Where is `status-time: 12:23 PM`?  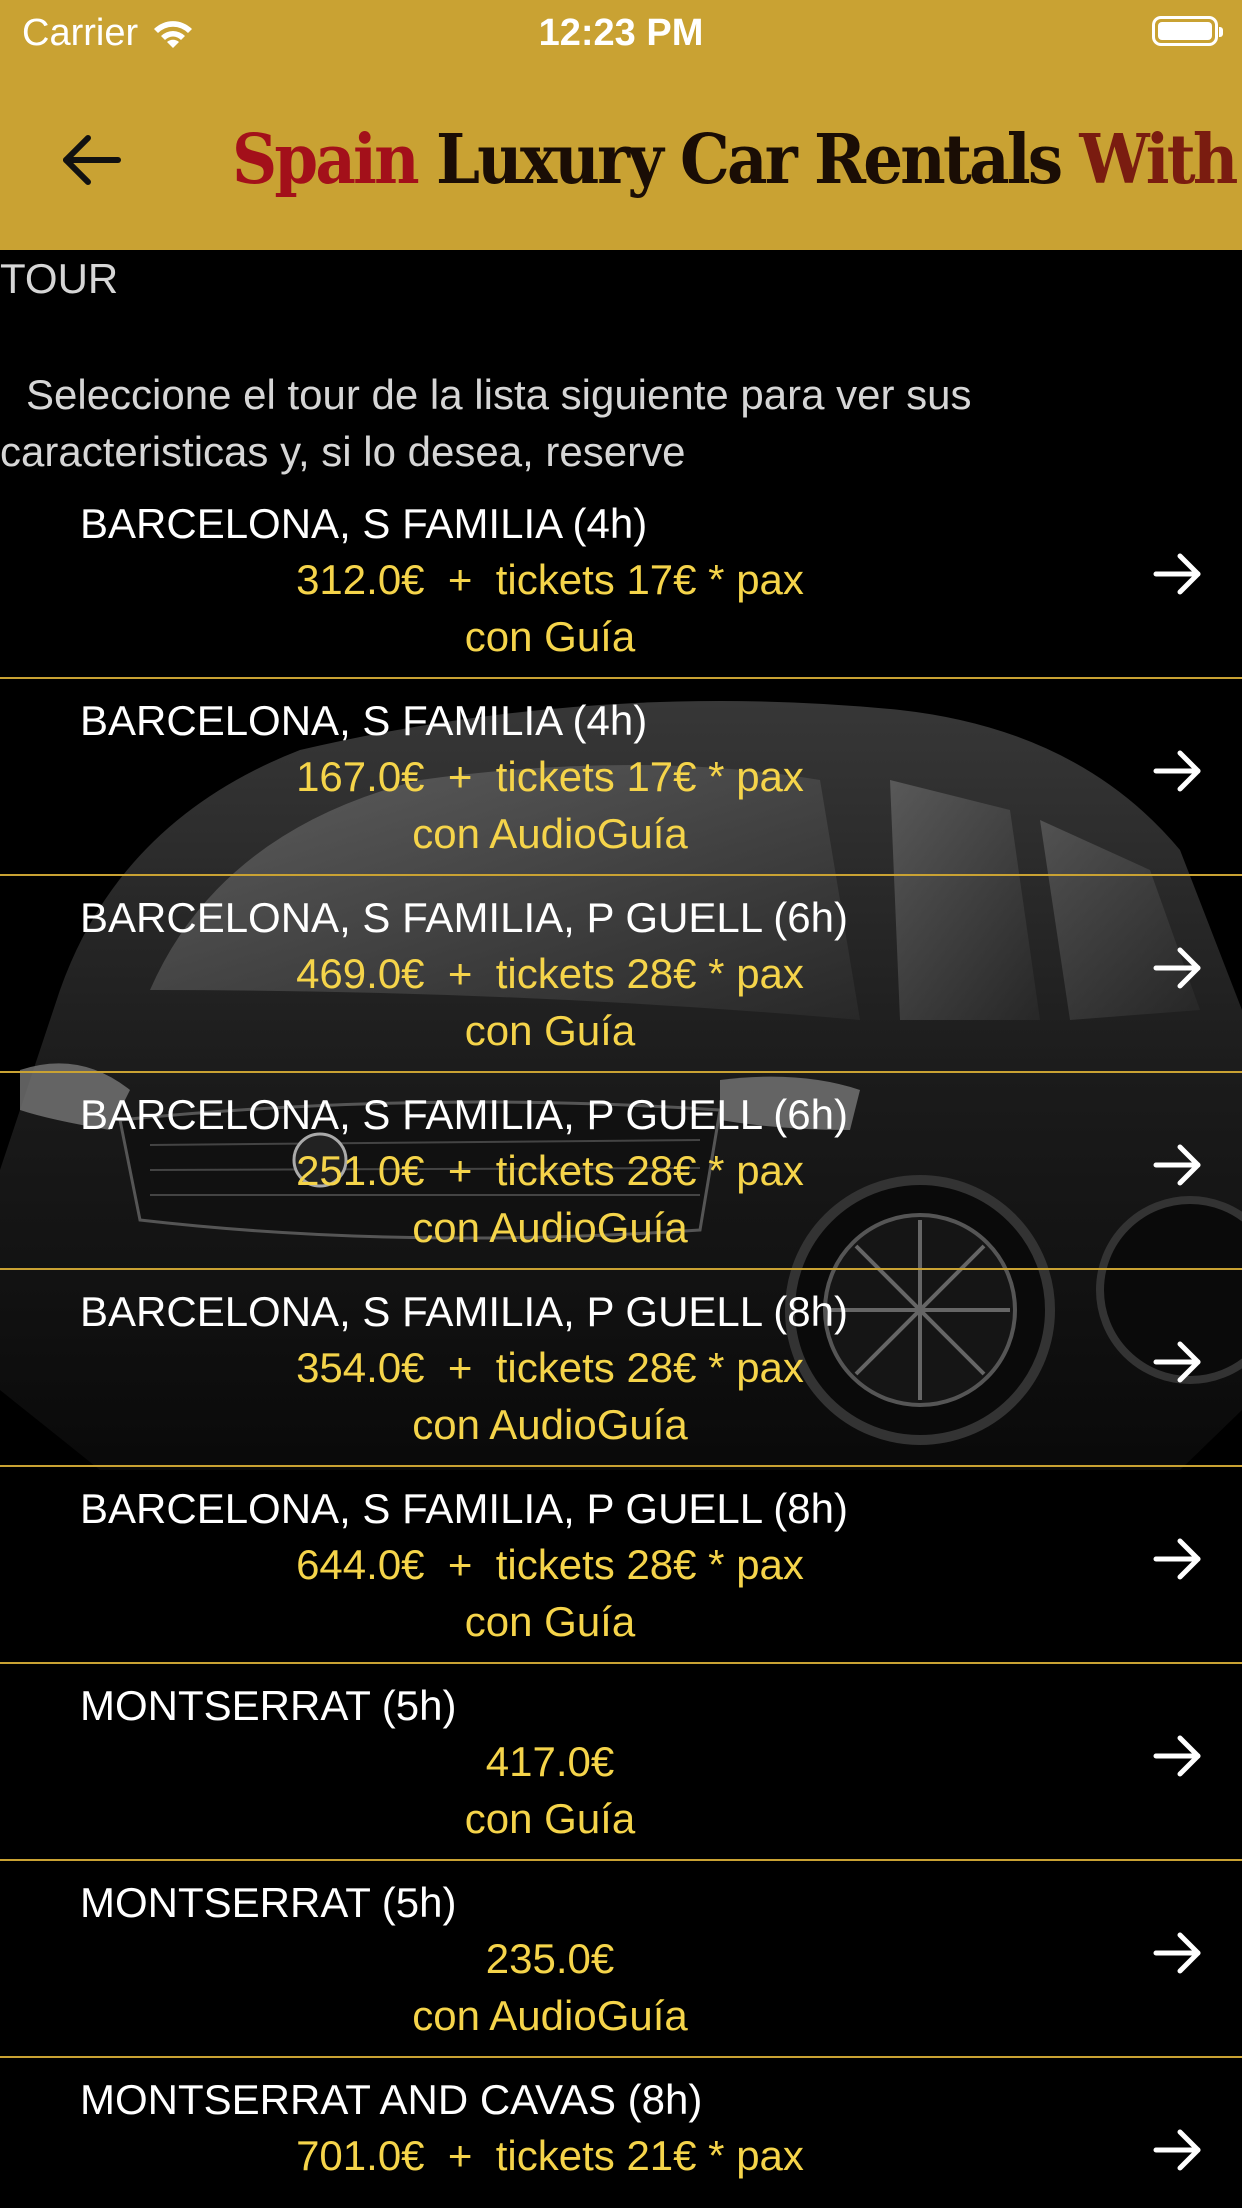 status-time: 12:23 PM is located at coordinates (621, 33).